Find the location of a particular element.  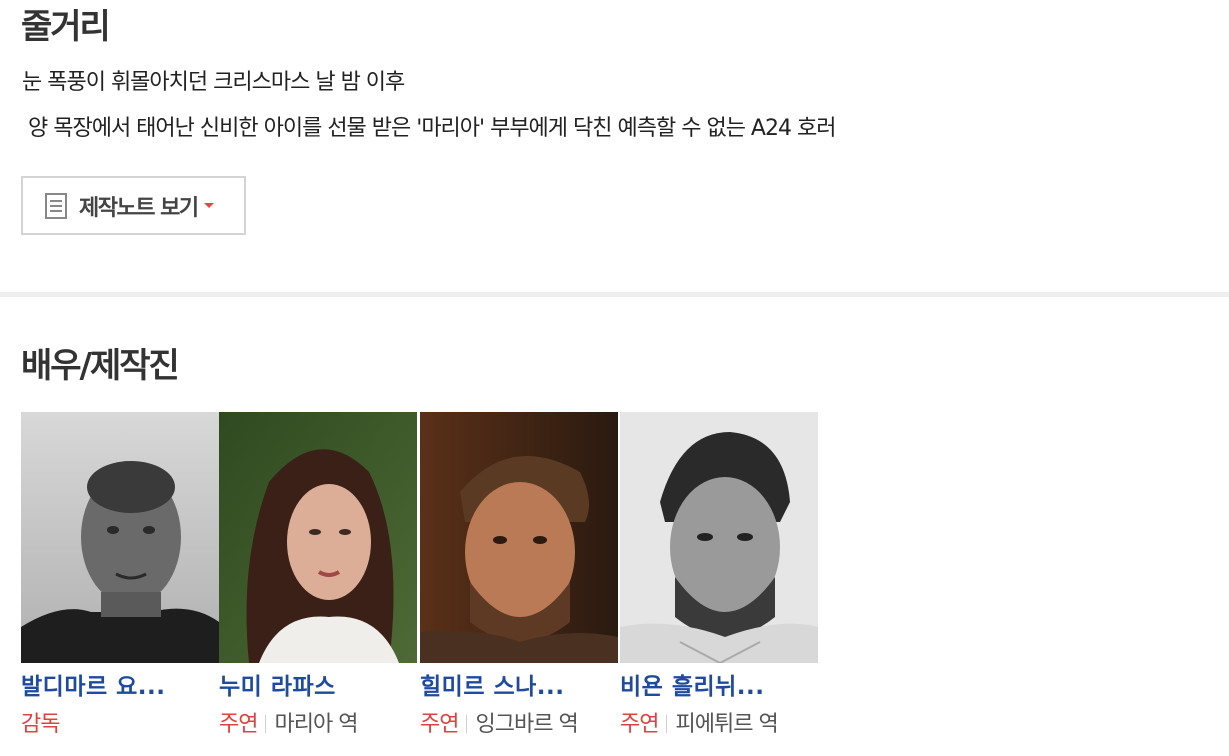

cast-role-line: 주연 잉그바르 역 is located at coordinates (499, 725).